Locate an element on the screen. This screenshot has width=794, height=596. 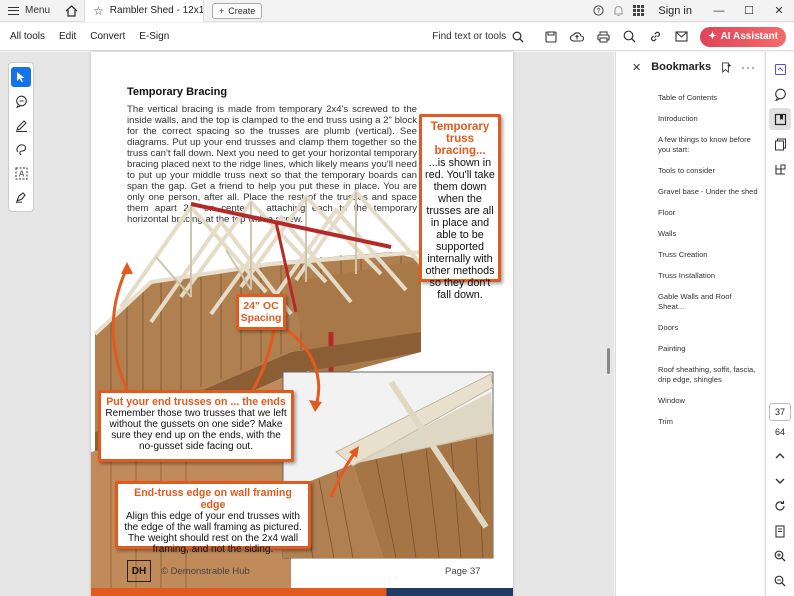
bookmark-item: Floor is located at coordinates (708, 213).